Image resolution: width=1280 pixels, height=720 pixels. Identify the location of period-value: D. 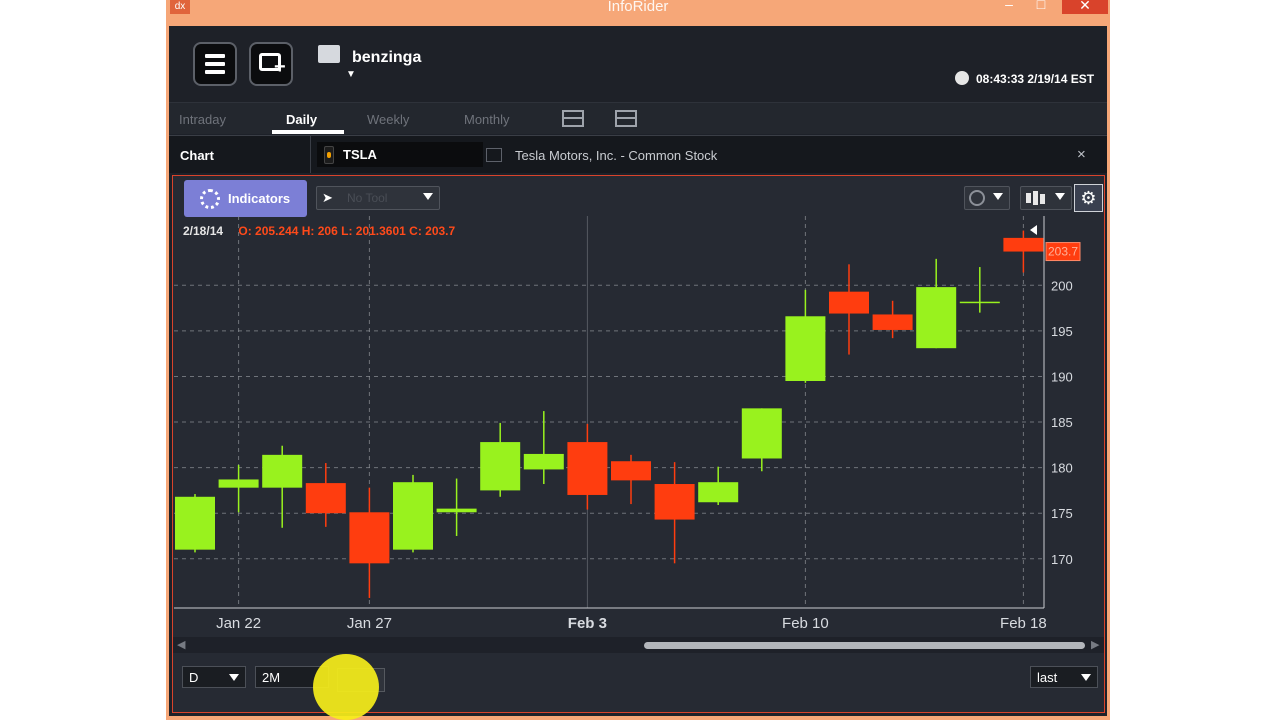
(194, 677).